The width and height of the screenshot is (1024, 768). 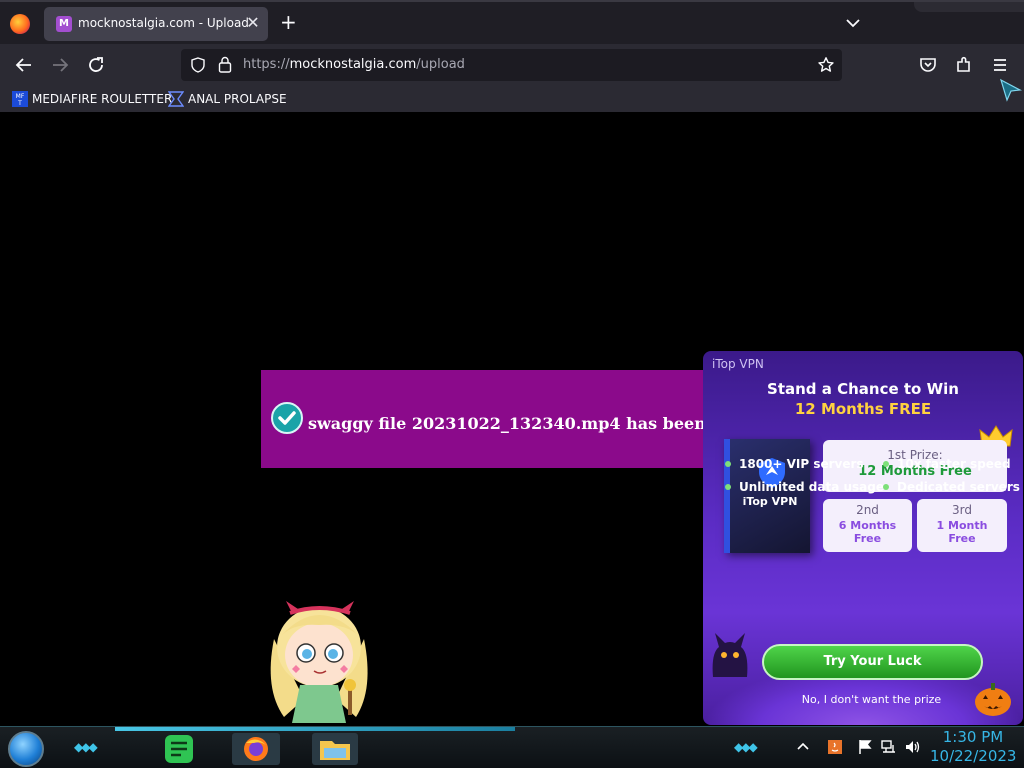 What do you see at coordinates (867, 532) in the screenshot?
I see `prize-value: 6 Months Free` at bounding box center [867, 532].